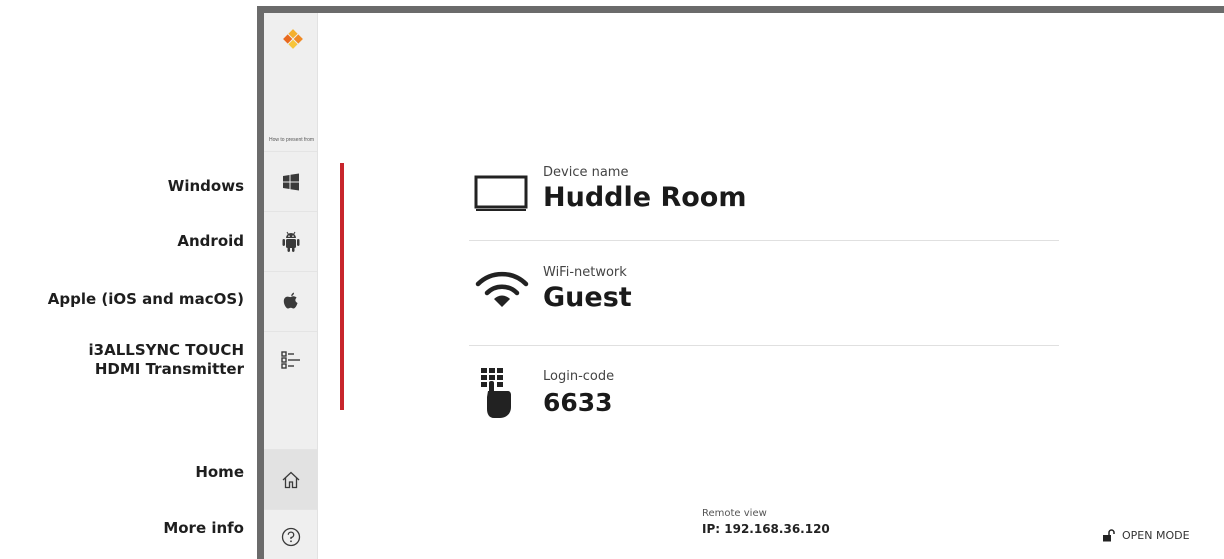 This screenshot has width=1224, height=559. I want to click on callout-transmitter-line2: HDMI Transmitter, so click(169, 369).